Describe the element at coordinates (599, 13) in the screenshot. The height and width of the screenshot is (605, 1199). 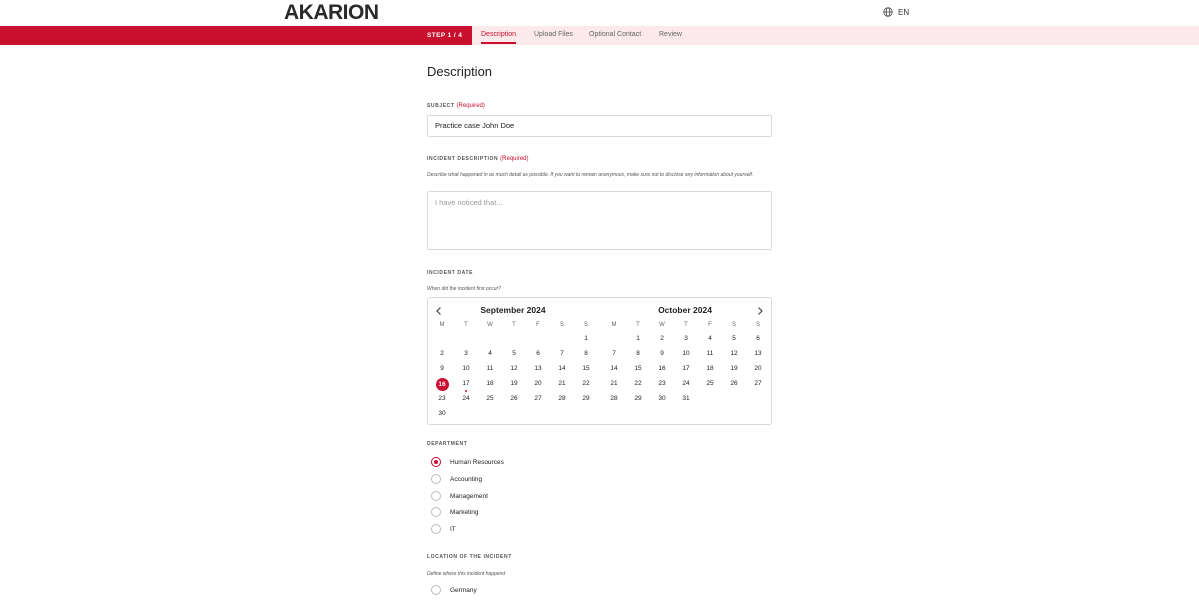
I see `top-header: AKARION EN` at that location.